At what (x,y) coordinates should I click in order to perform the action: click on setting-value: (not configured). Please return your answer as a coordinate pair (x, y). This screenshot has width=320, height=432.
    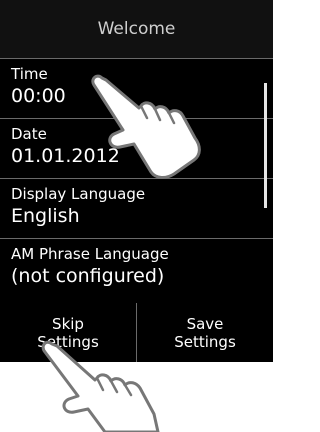
    Looking at the image, I should click on (88, 276).